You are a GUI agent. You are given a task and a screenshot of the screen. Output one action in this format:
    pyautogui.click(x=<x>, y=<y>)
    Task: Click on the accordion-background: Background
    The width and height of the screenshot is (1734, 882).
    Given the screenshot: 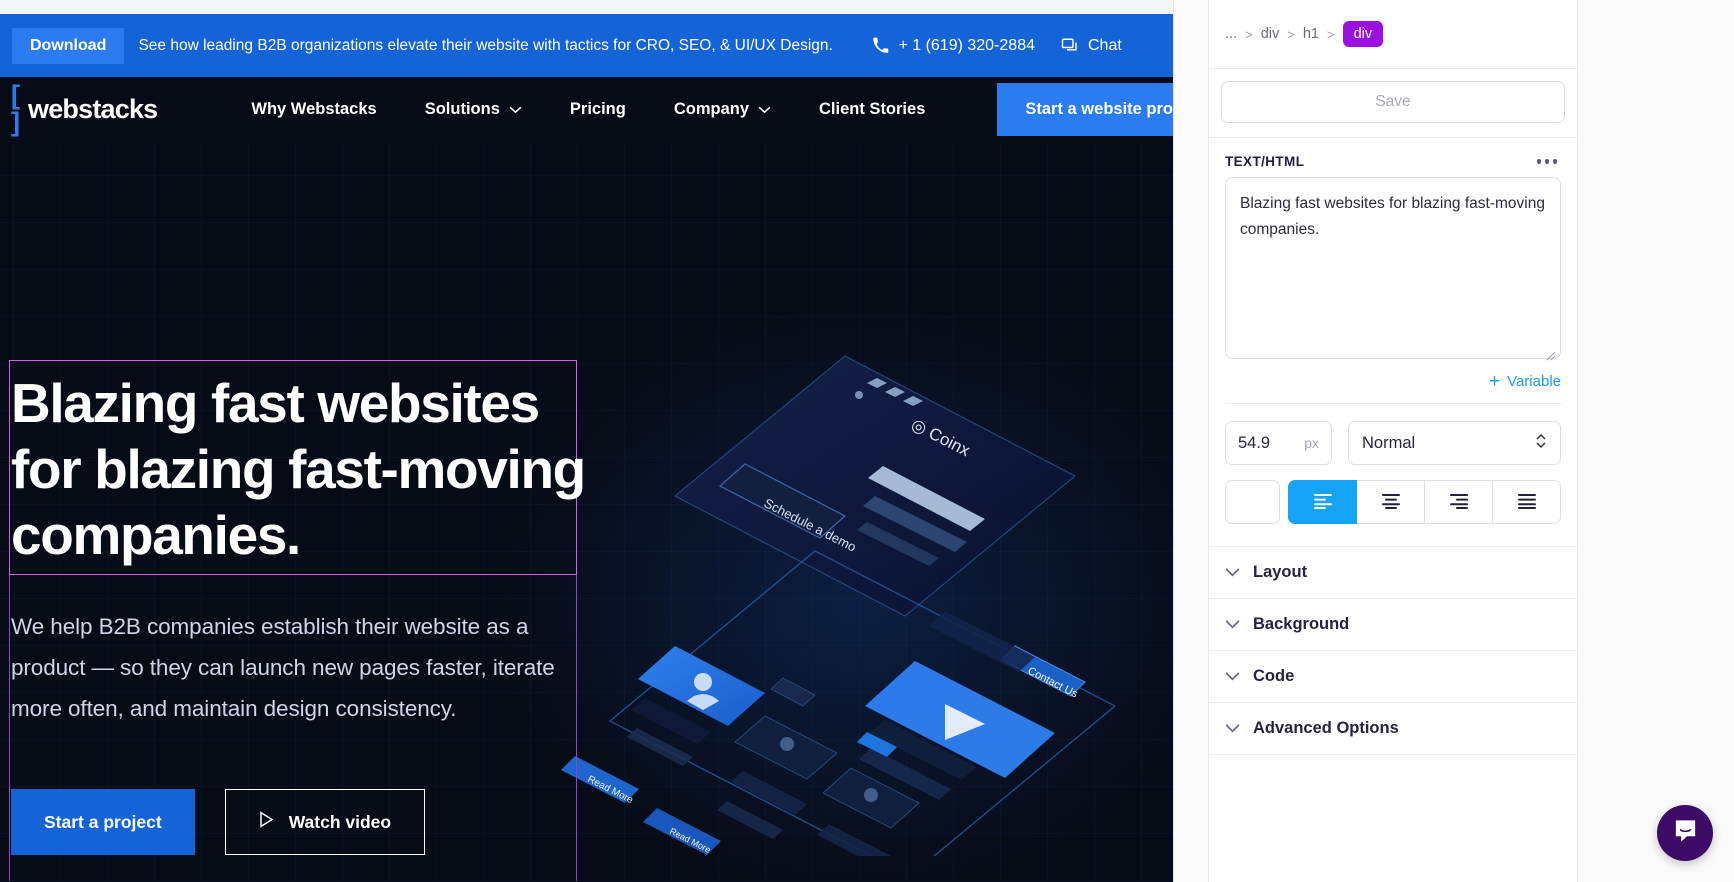 What is the action you would take?
    pyautogui.click(x=1393, y=625)
    